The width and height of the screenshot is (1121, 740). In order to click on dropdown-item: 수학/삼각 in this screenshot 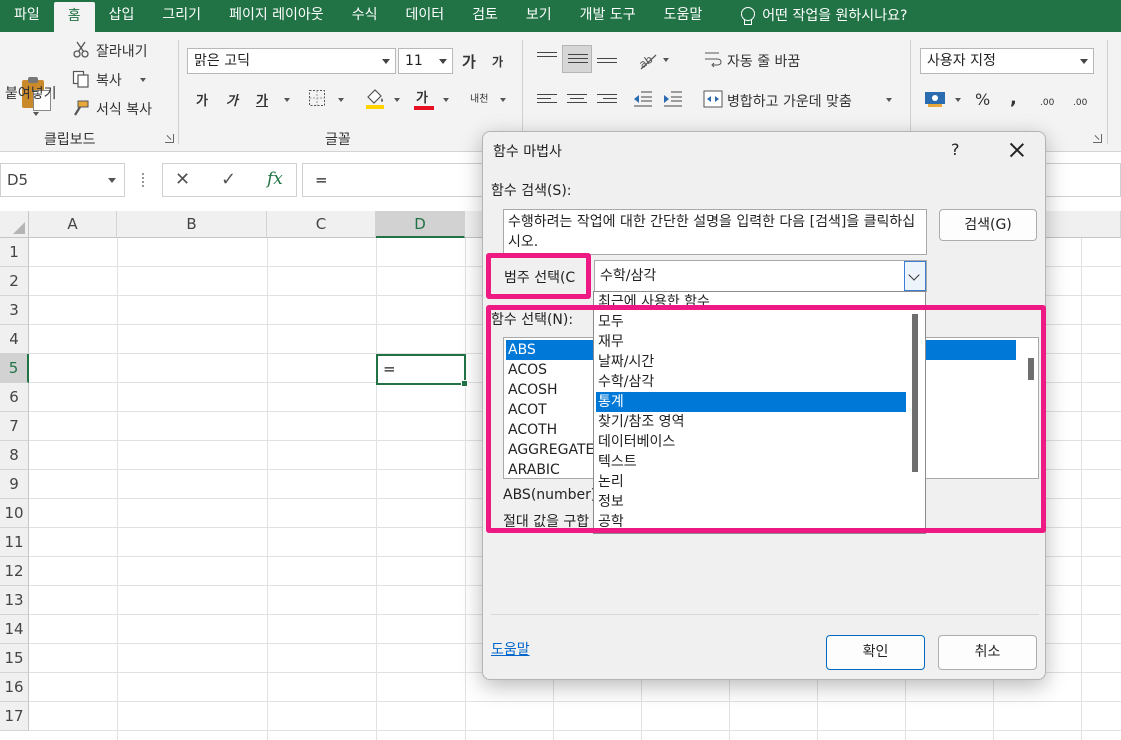, I will do `click(751, 382)`.